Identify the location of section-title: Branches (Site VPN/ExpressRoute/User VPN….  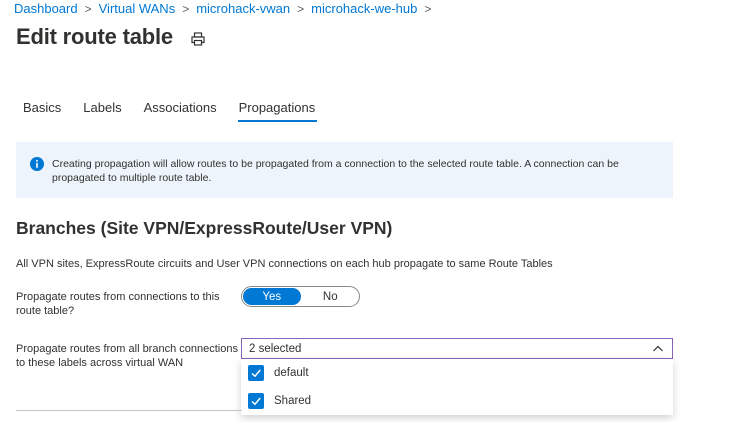
(204, 228).